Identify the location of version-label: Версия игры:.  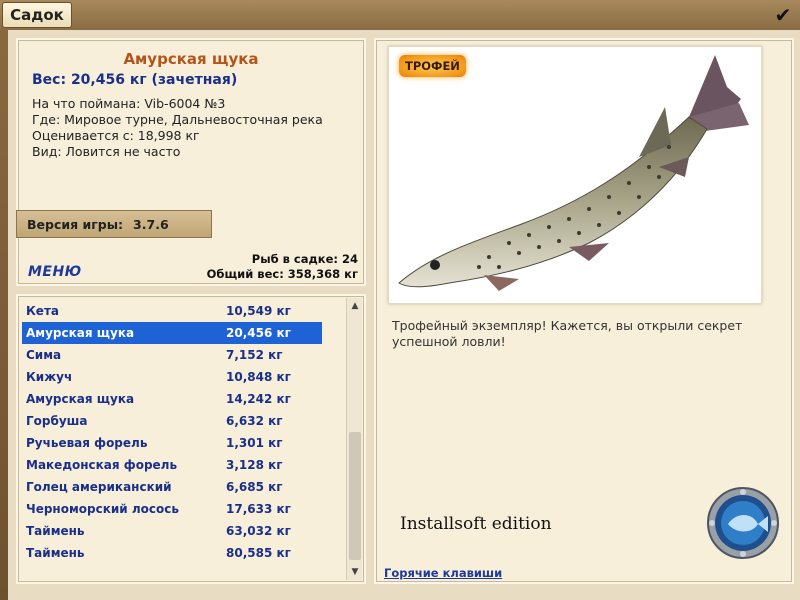
(75, 224).